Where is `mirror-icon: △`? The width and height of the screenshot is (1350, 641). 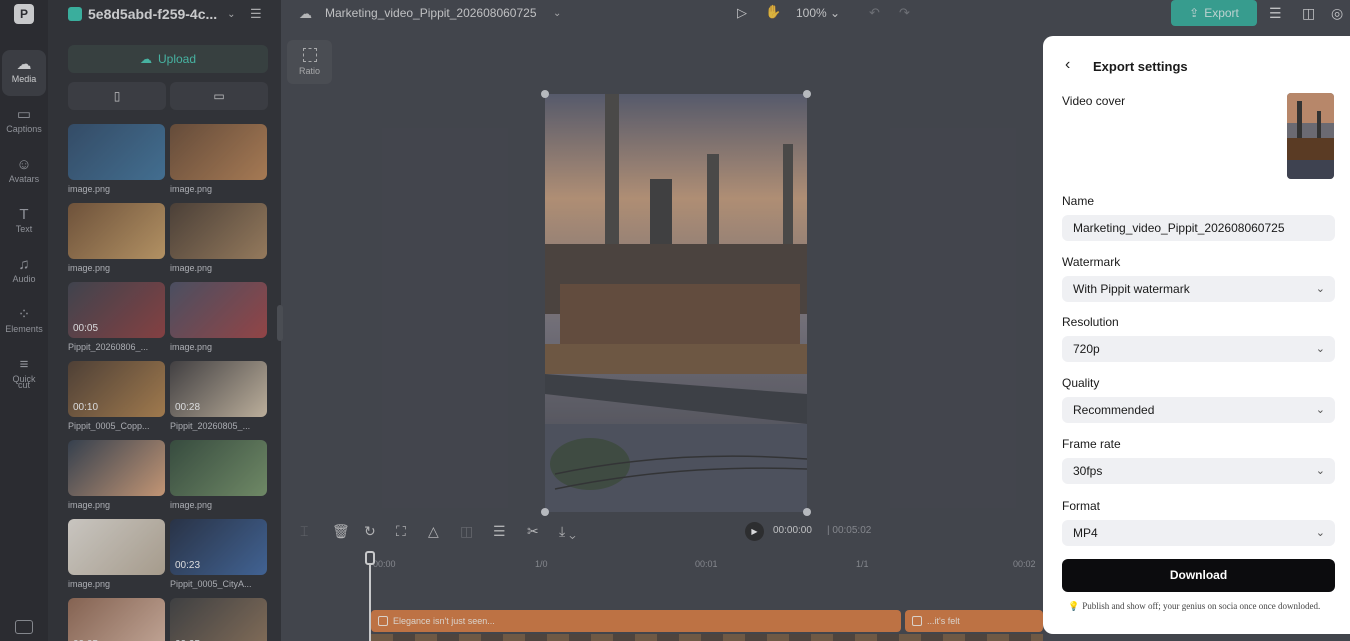
mirror-icon: △ is located at coordinates (433, 531).